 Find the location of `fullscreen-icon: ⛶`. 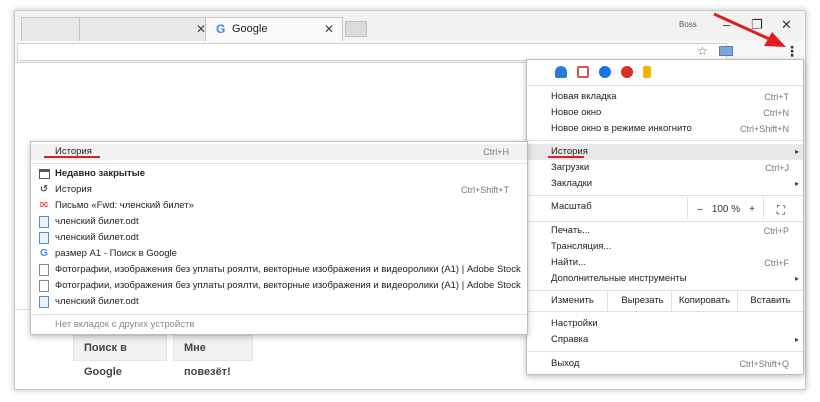

fullscreen-icon: ⛶ is located at coordinates (781, 210).